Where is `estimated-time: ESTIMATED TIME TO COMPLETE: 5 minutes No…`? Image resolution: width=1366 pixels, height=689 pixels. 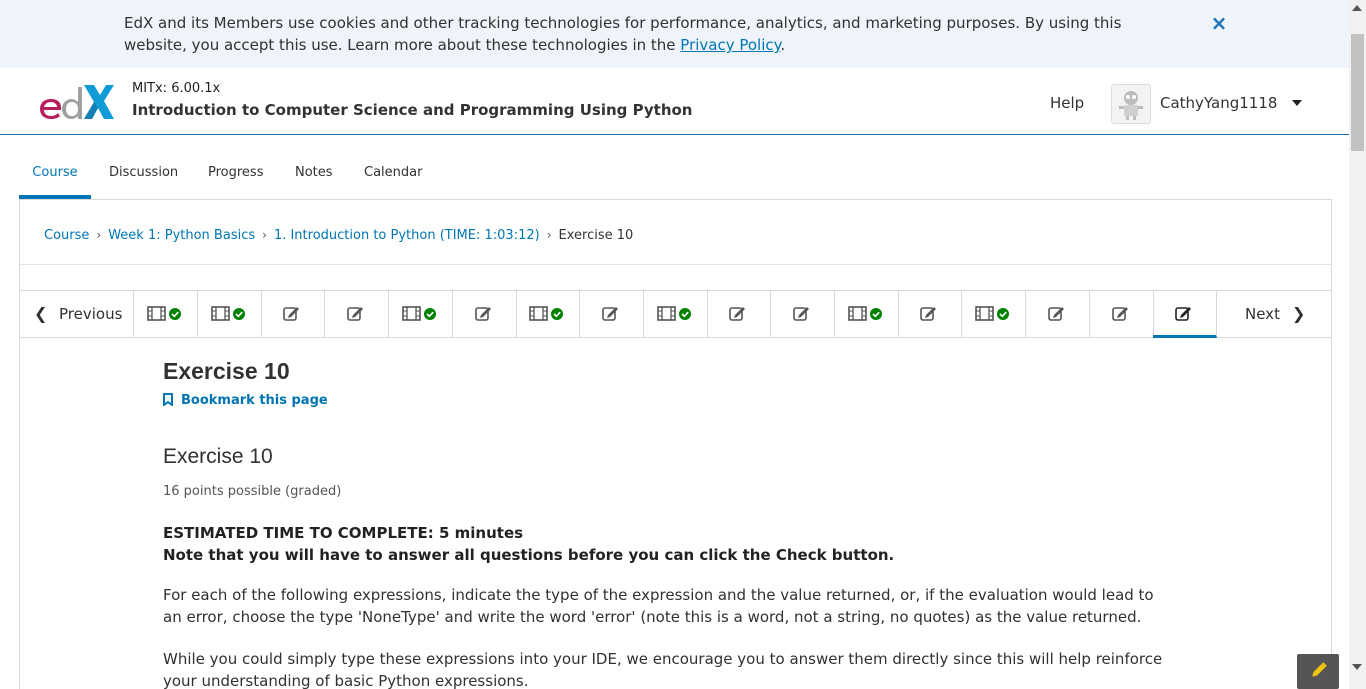 estimated-time: ESTIMATED TIME TO COMPLETE: 5 minutes No… is located at coordinates (688, 544).